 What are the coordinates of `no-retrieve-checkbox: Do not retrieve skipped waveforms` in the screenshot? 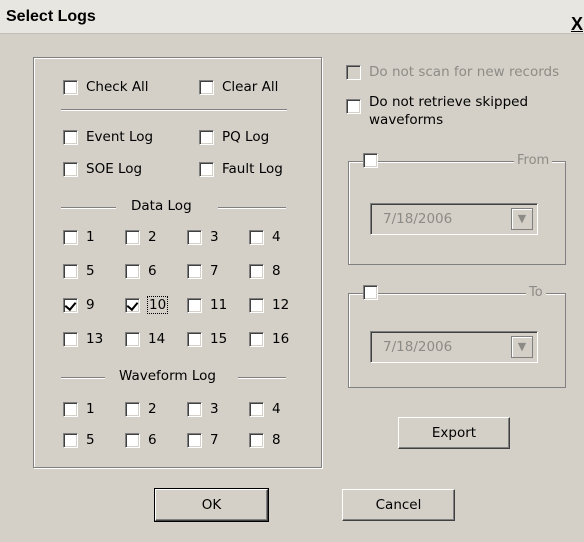 It's located at (437, 111).